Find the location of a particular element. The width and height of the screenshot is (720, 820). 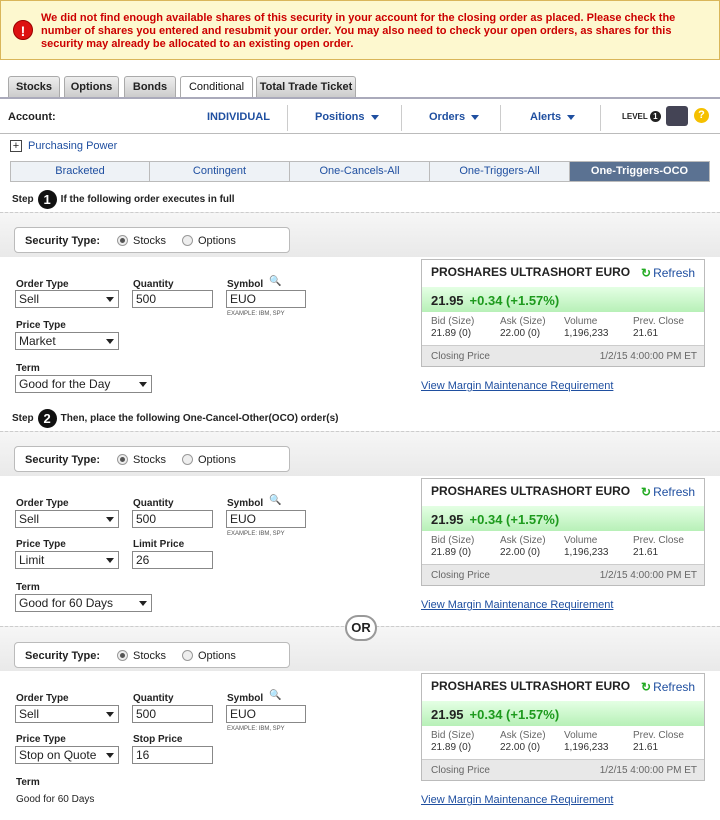

purchasing-power-toggle: + Purchasing Power is located at coordinates (63, 146).